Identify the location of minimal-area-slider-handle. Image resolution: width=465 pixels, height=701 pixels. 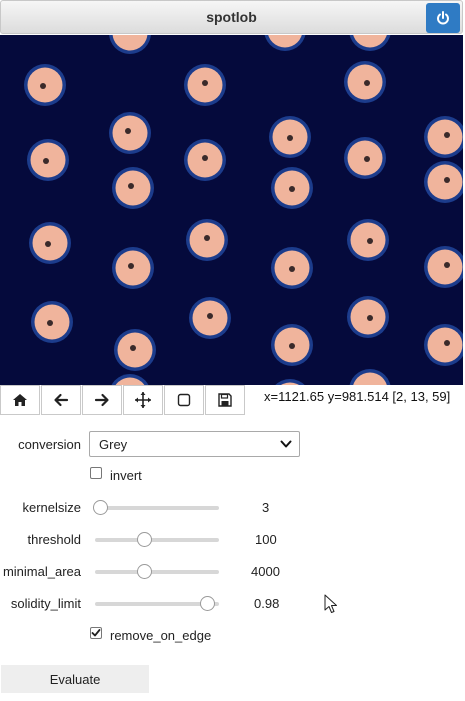
(144, 571).